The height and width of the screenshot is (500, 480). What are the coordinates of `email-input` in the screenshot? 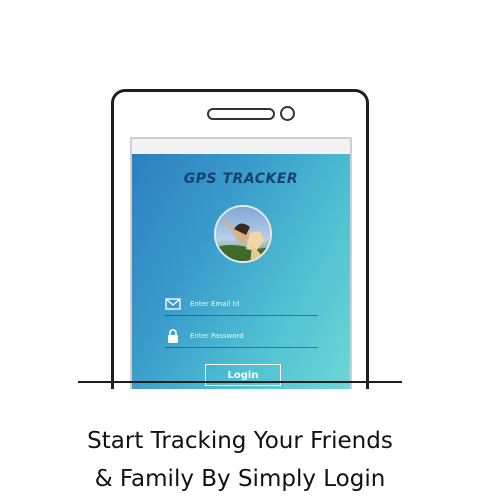 It's located at (253, 304).